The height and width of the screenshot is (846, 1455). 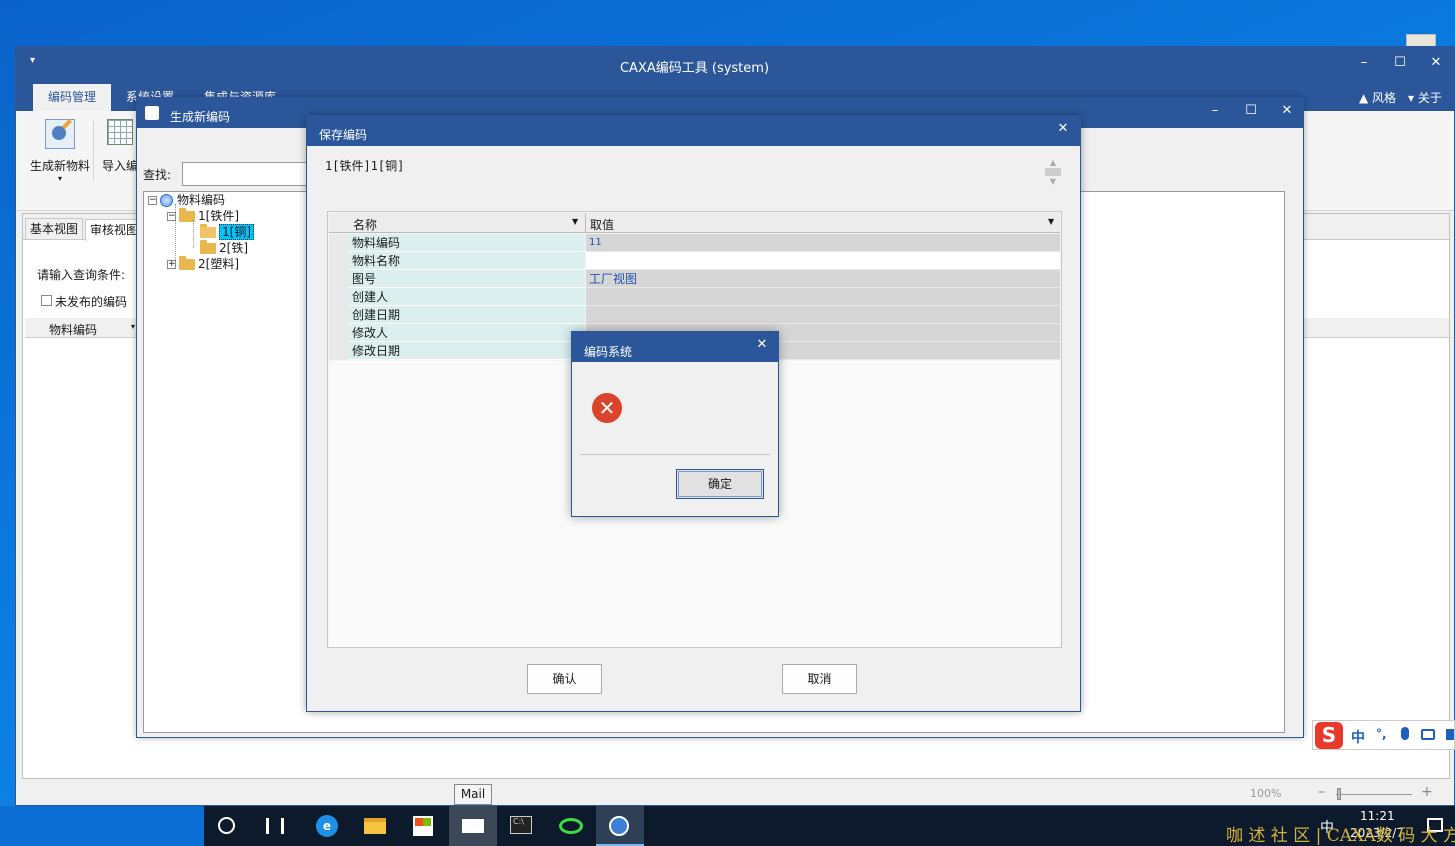 What do you see at coordinates (208, 231) in the screenshot?
I see `folder-open-icon` at bounding box center [208, 231].